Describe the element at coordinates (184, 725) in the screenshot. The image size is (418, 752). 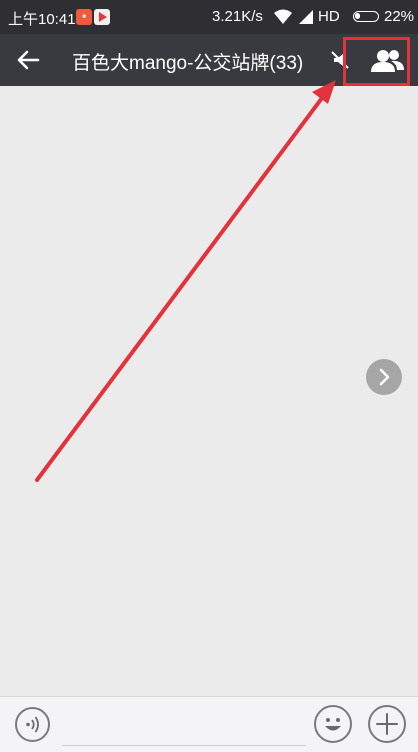
I see `message-input` at that location.